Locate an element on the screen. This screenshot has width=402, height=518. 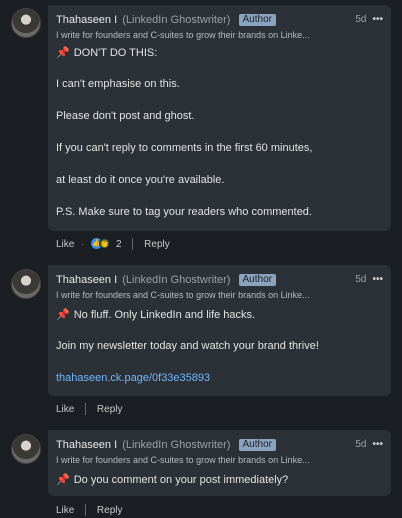
comment-text: at least do it once you're available. is located at coordinates (140, 180).